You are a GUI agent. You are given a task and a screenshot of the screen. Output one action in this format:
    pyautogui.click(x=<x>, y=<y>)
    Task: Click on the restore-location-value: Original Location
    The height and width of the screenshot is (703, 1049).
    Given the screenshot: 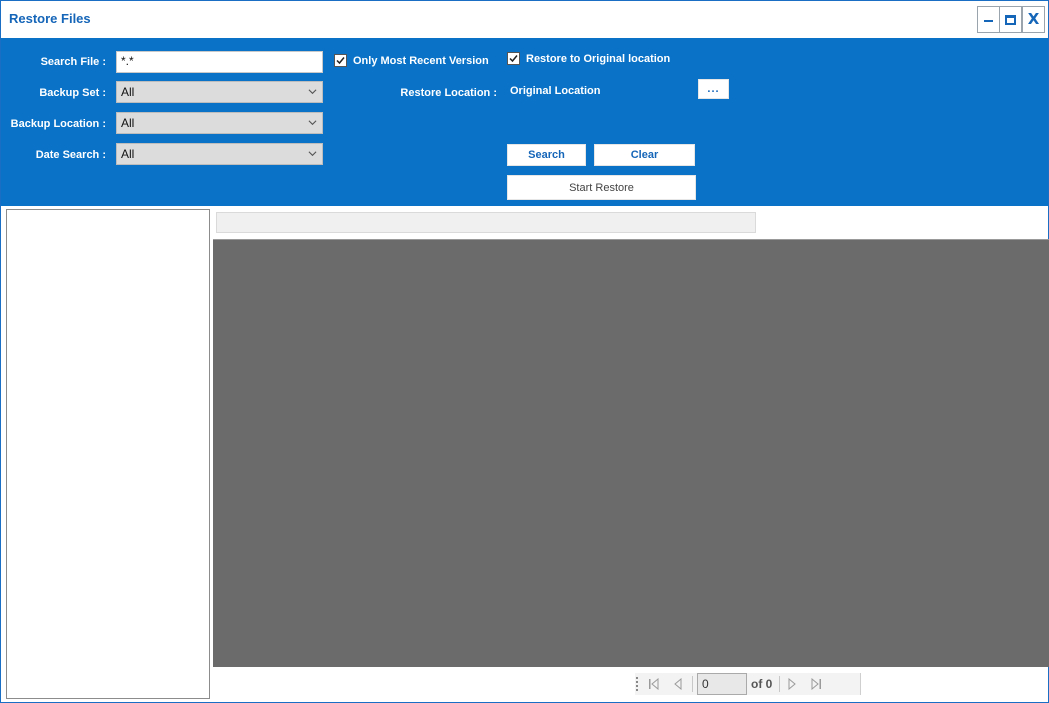 What is the action you would take?
    pyautogui.click(x=555, y=91)
    